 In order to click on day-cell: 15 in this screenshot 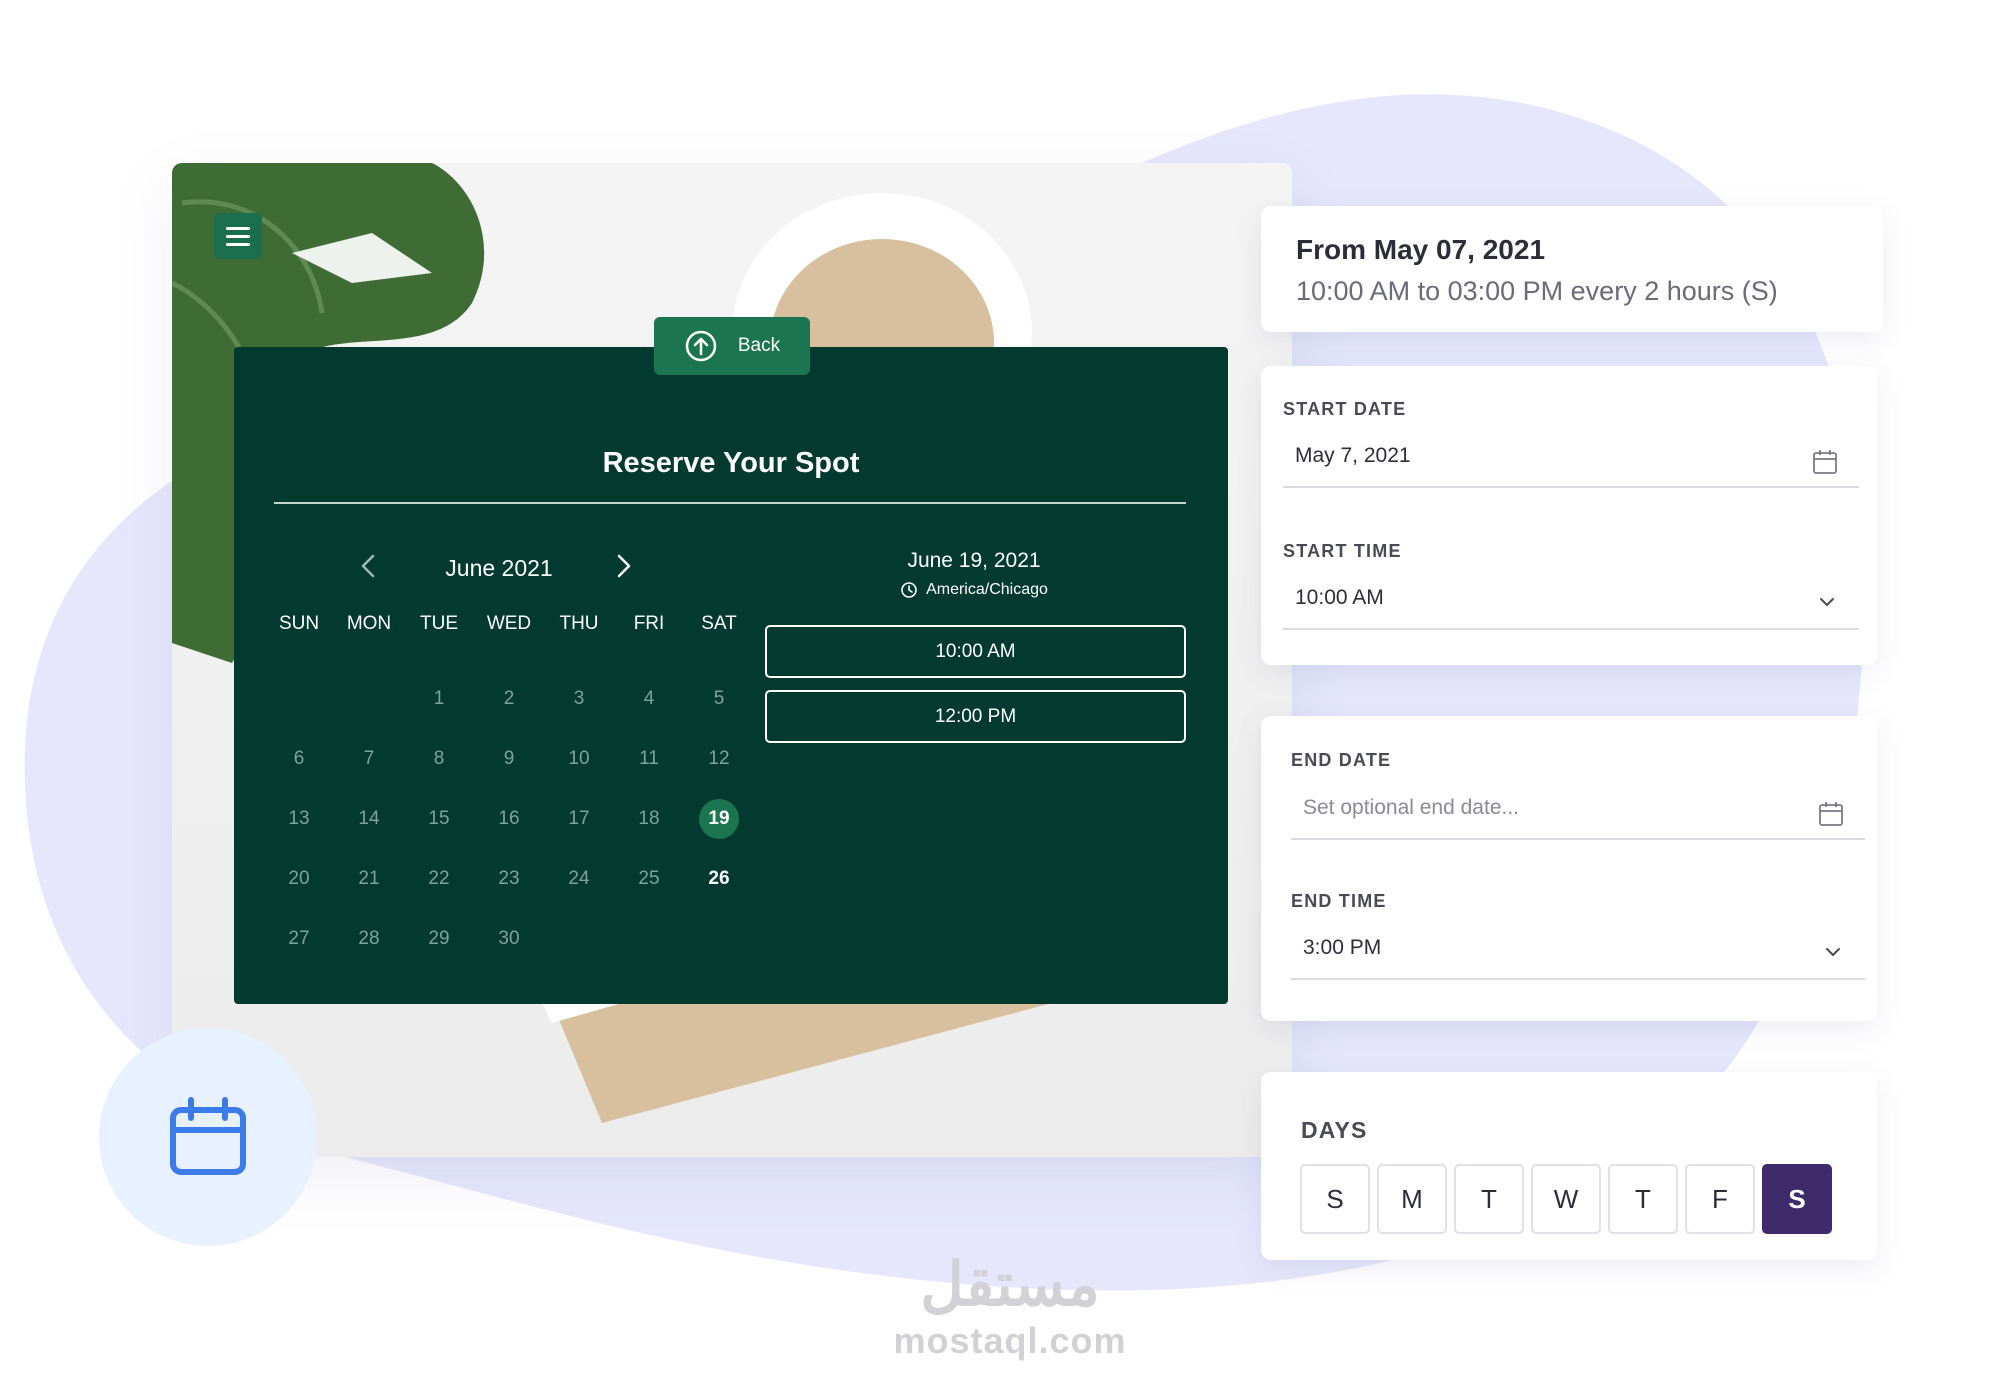, I will do `click(439, 818)`.